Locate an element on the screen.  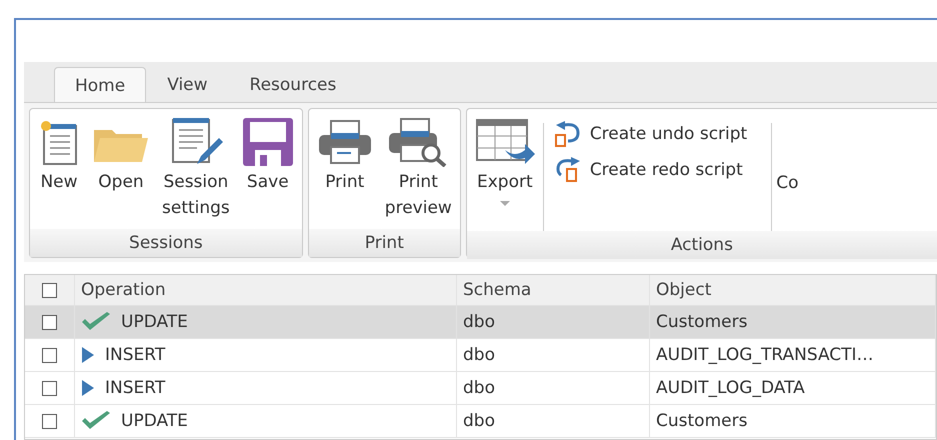
printer-icon is located at coordinates (344, 142).